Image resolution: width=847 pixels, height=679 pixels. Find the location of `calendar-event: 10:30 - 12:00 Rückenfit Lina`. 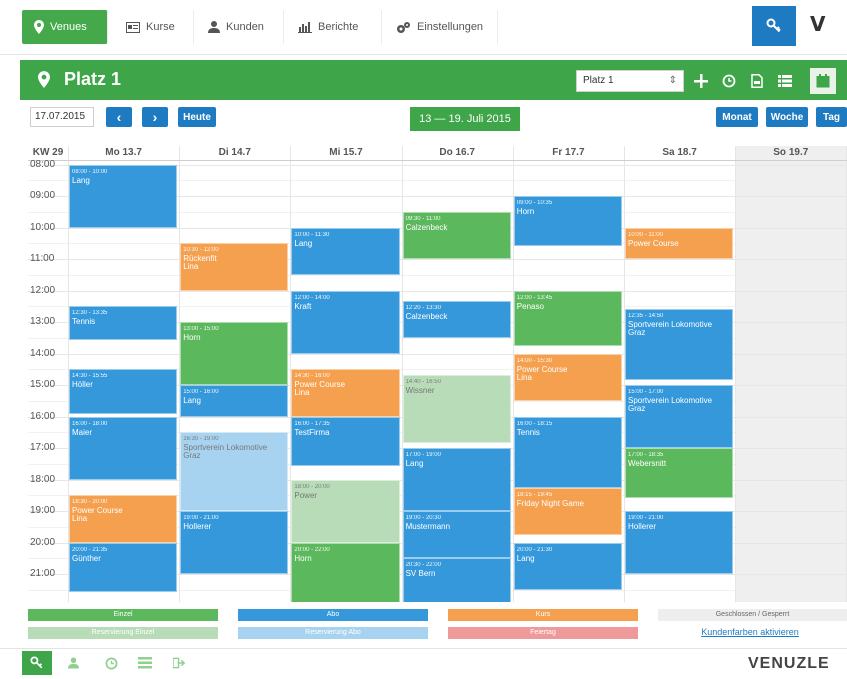

calendar-event: 10:30 - 12:00 Rückenfit Lina is located at coordinates (234, 267).